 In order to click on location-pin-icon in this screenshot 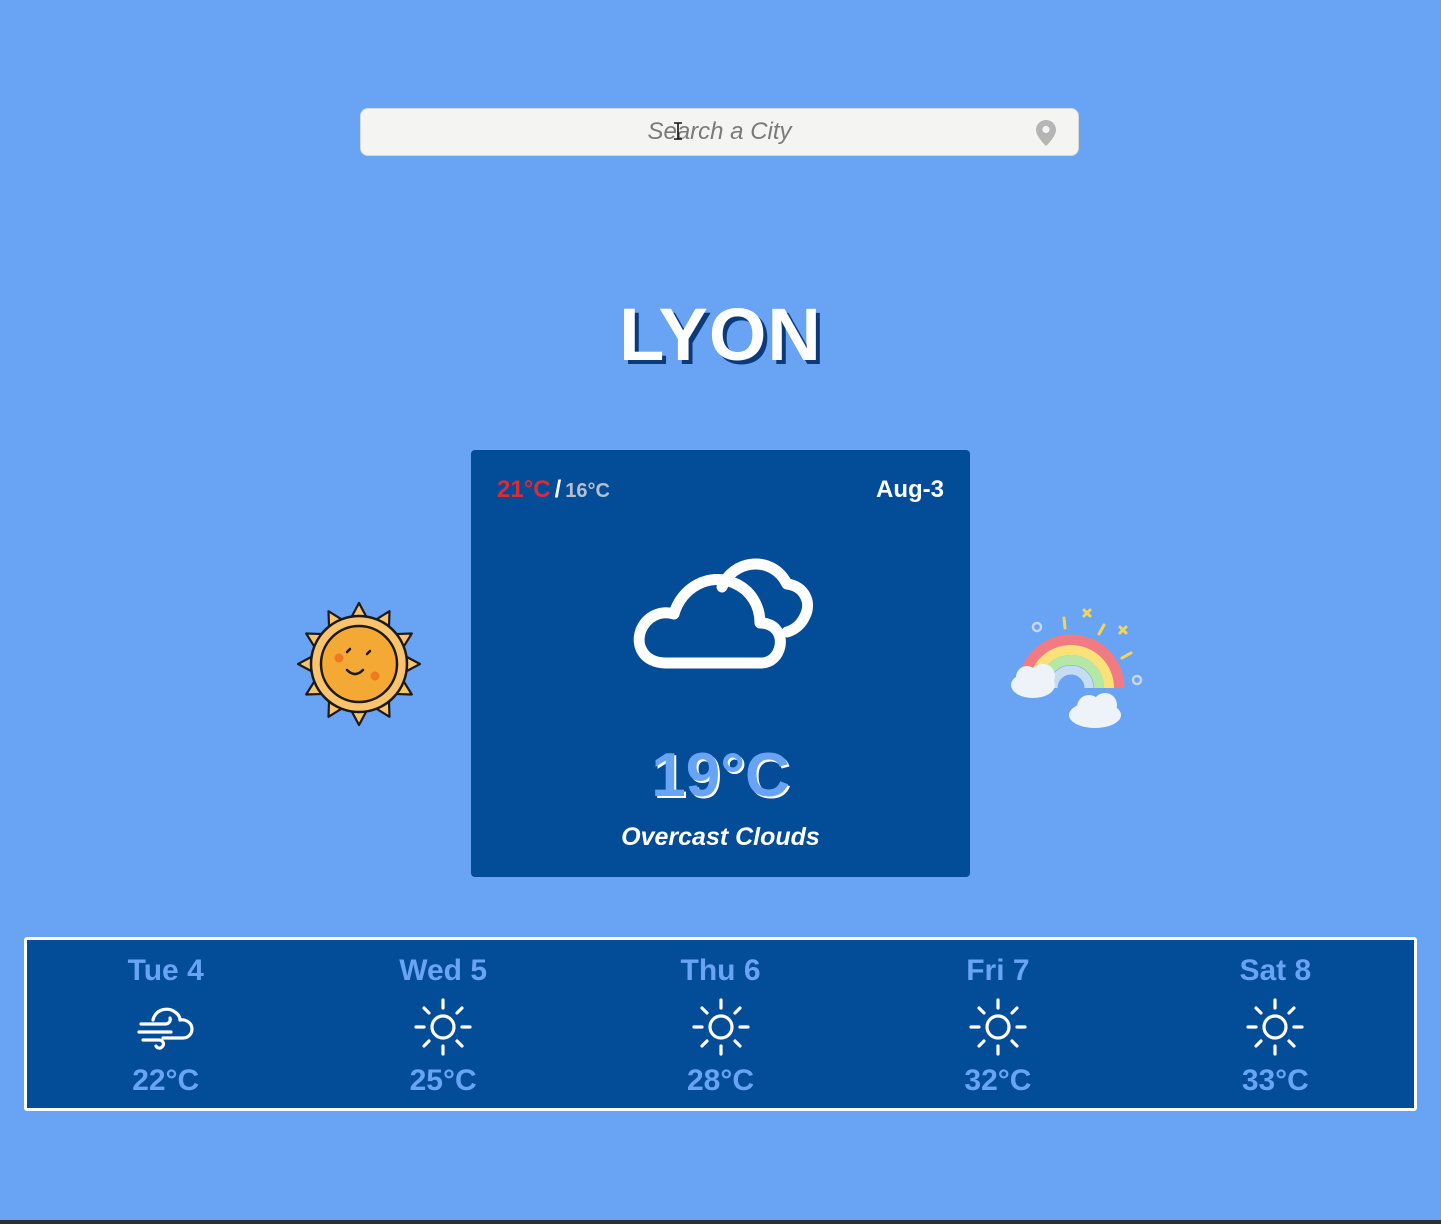, I will do `click(1046, 133)`.